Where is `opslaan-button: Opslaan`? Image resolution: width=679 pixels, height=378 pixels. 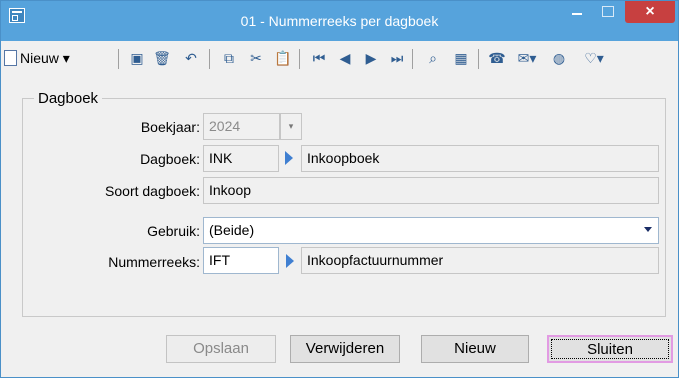 opslaan-button: Opslaan is located at coordinates (221, 349).